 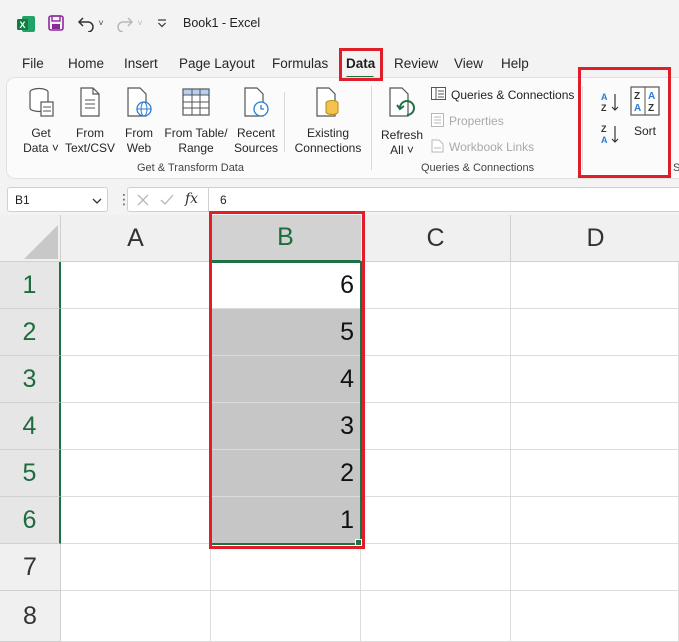 I want to click on cell-b3: 4, so click(x=286, y=379).